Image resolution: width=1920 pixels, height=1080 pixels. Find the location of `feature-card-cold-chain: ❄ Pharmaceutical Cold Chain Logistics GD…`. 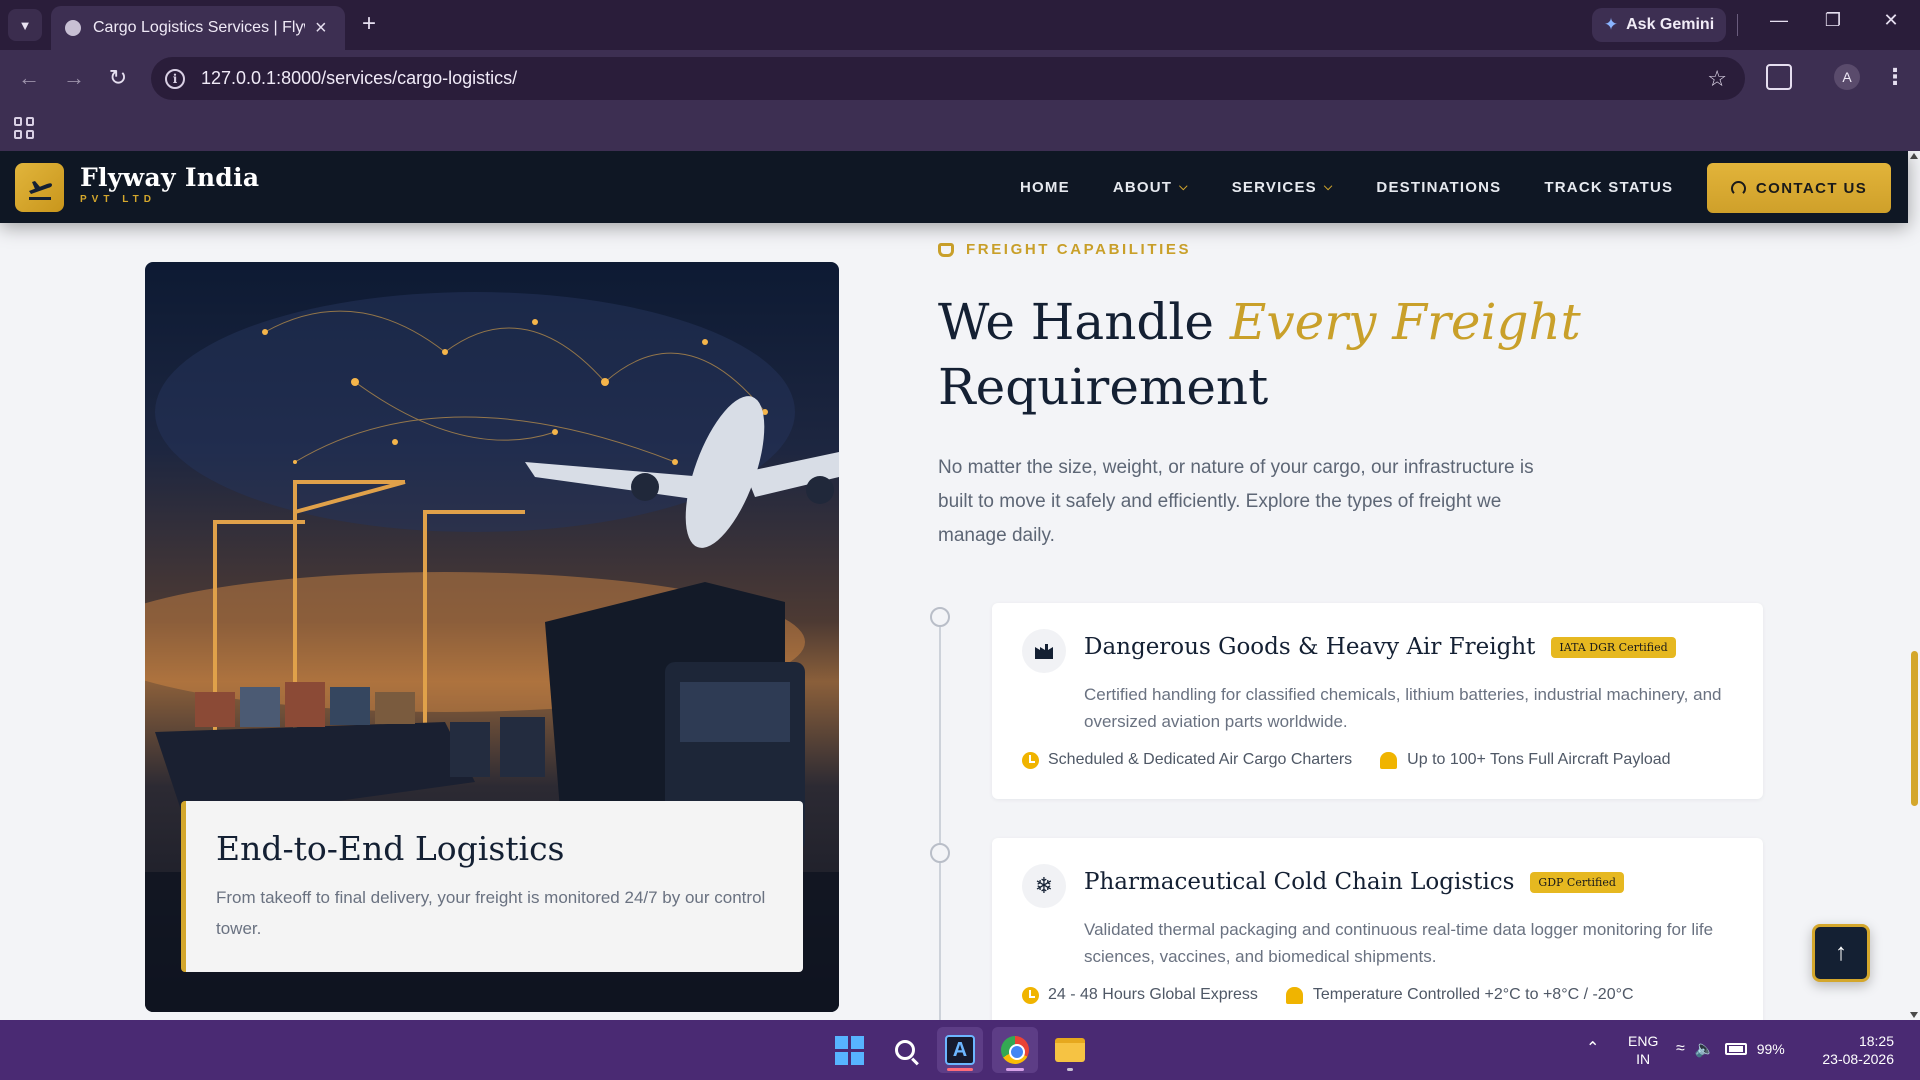

feature-card-cold-chain: ❄ Pharmaceutical Cold Chain Logistics GD… is located at coordinates (1377, 929).